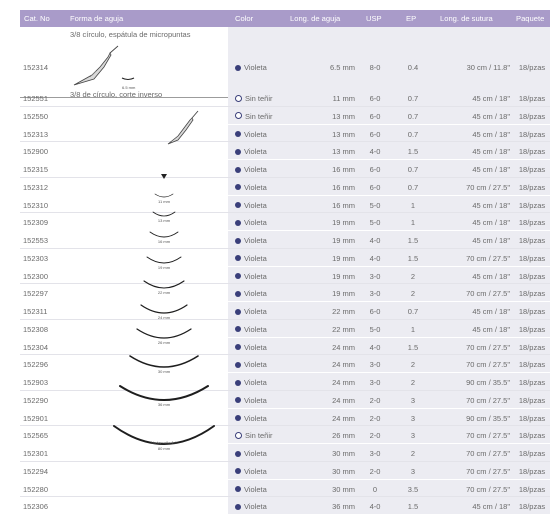 The height and width of the screenshot is (520, 560). Describe the element at coordinates (164, 267) in the screenshot. I see `needle-size-label: 19 mm` at that location.